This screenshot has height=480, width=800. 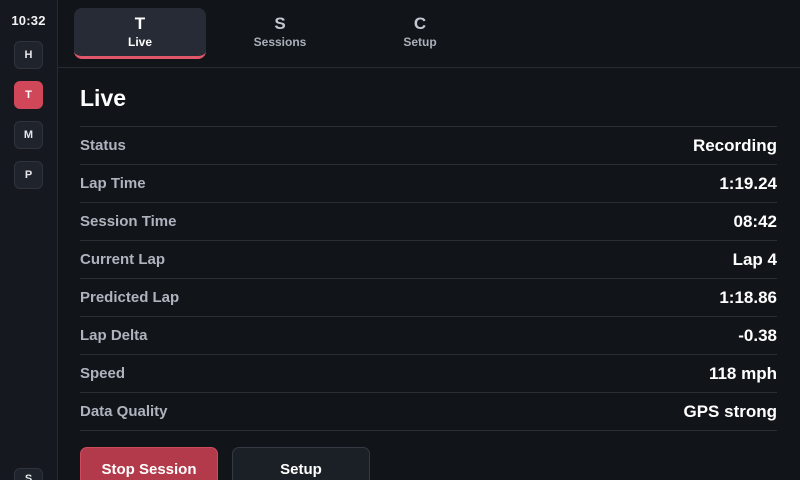 I want to click on row-speed: Speed 118 mph, so click(x=428, y=374).